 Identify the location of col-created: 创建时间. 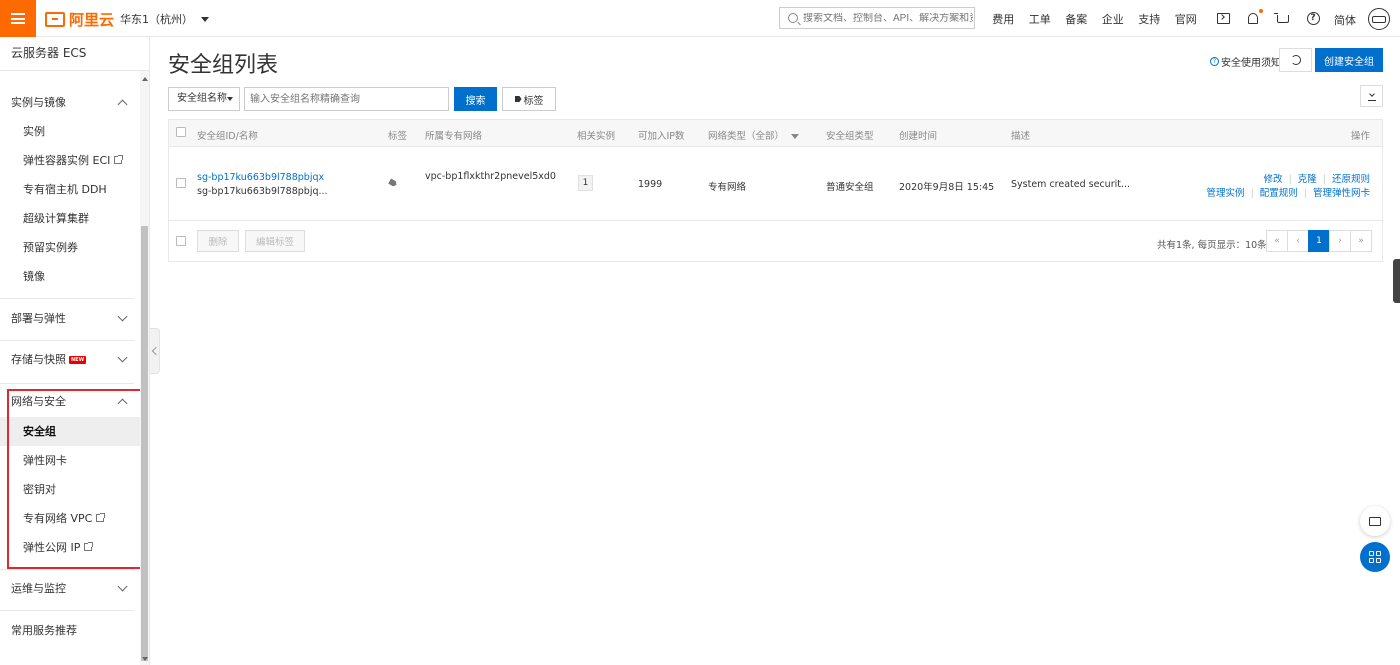
(918, 136).